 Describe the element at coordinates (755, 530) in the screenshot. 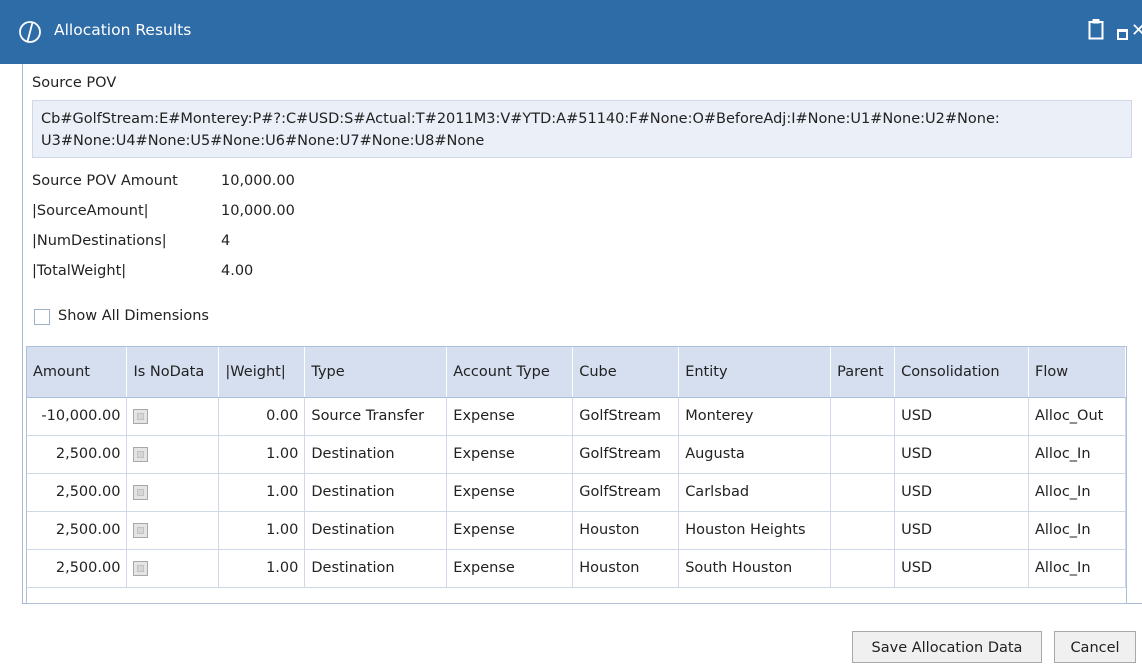

I see `entity-cell: Houston Heights` at that location.